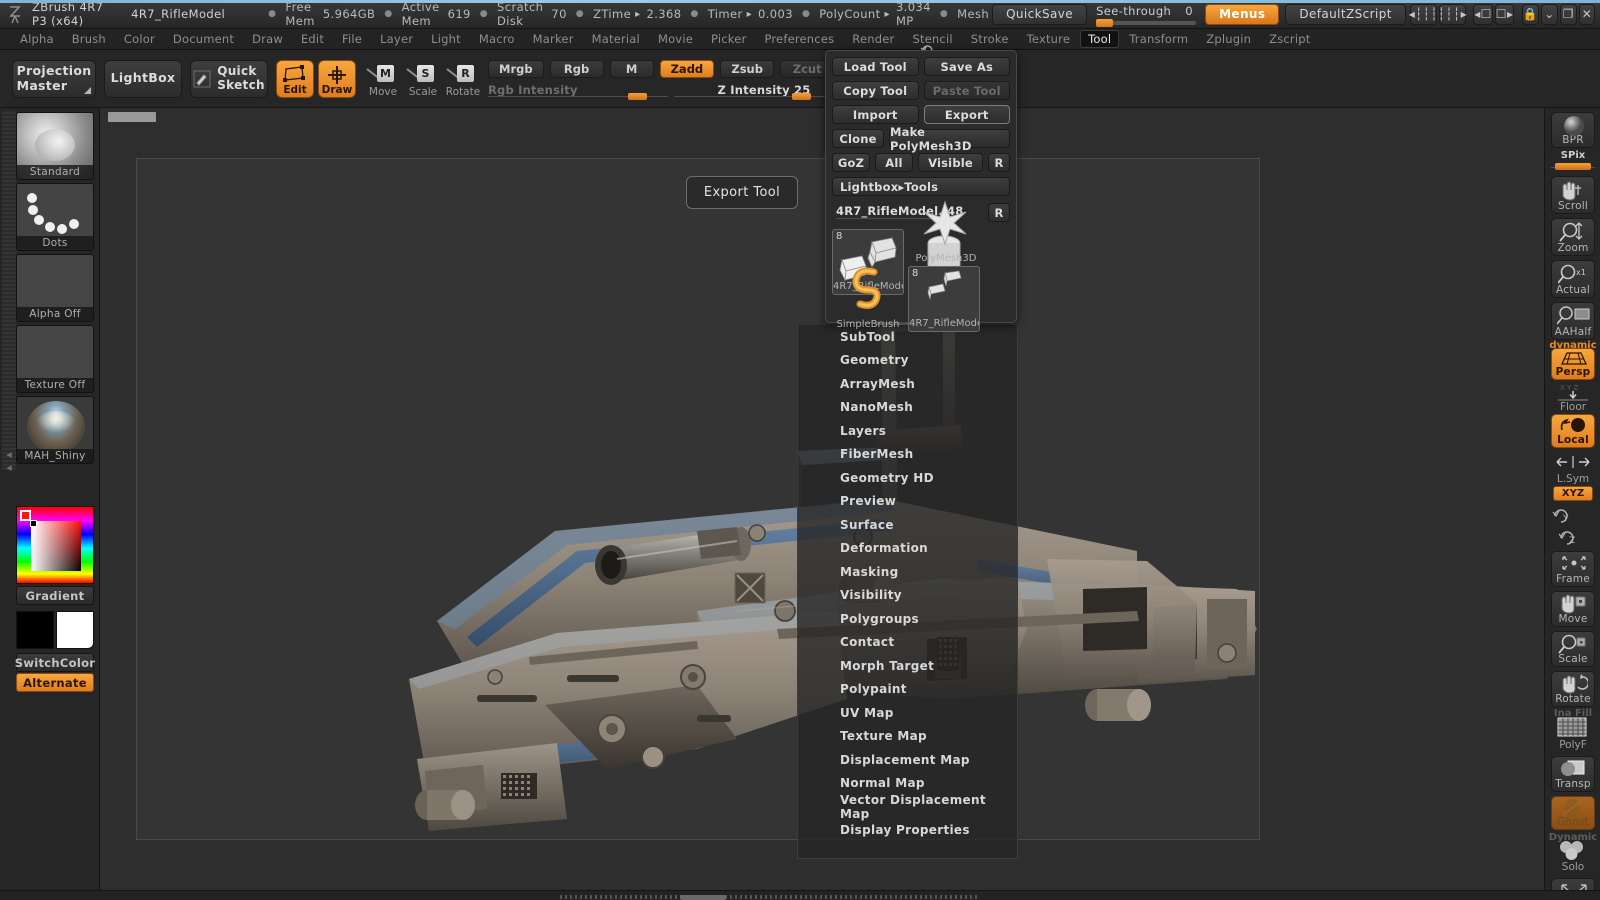  I want to click on menu-item-marker: Marker, so click(553, 39).